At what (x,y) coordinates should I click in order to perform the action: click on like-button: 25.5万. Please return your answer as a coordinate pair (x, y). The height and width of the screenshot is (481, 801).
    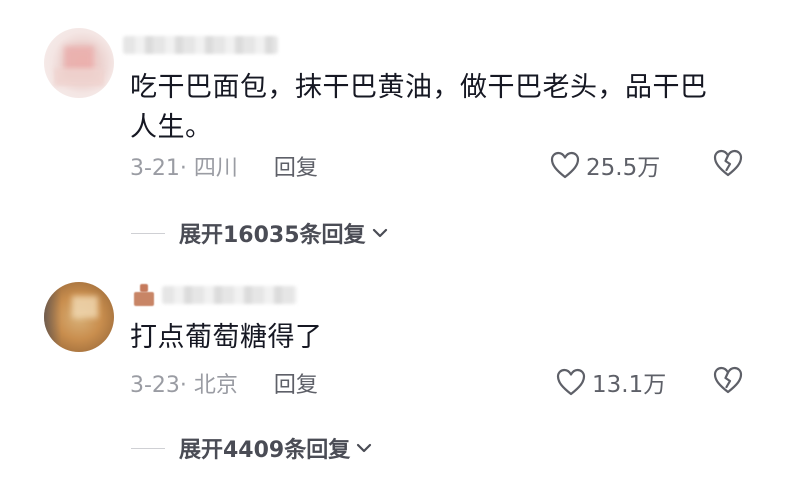
    Looking at the image, I should click on (605, 165).